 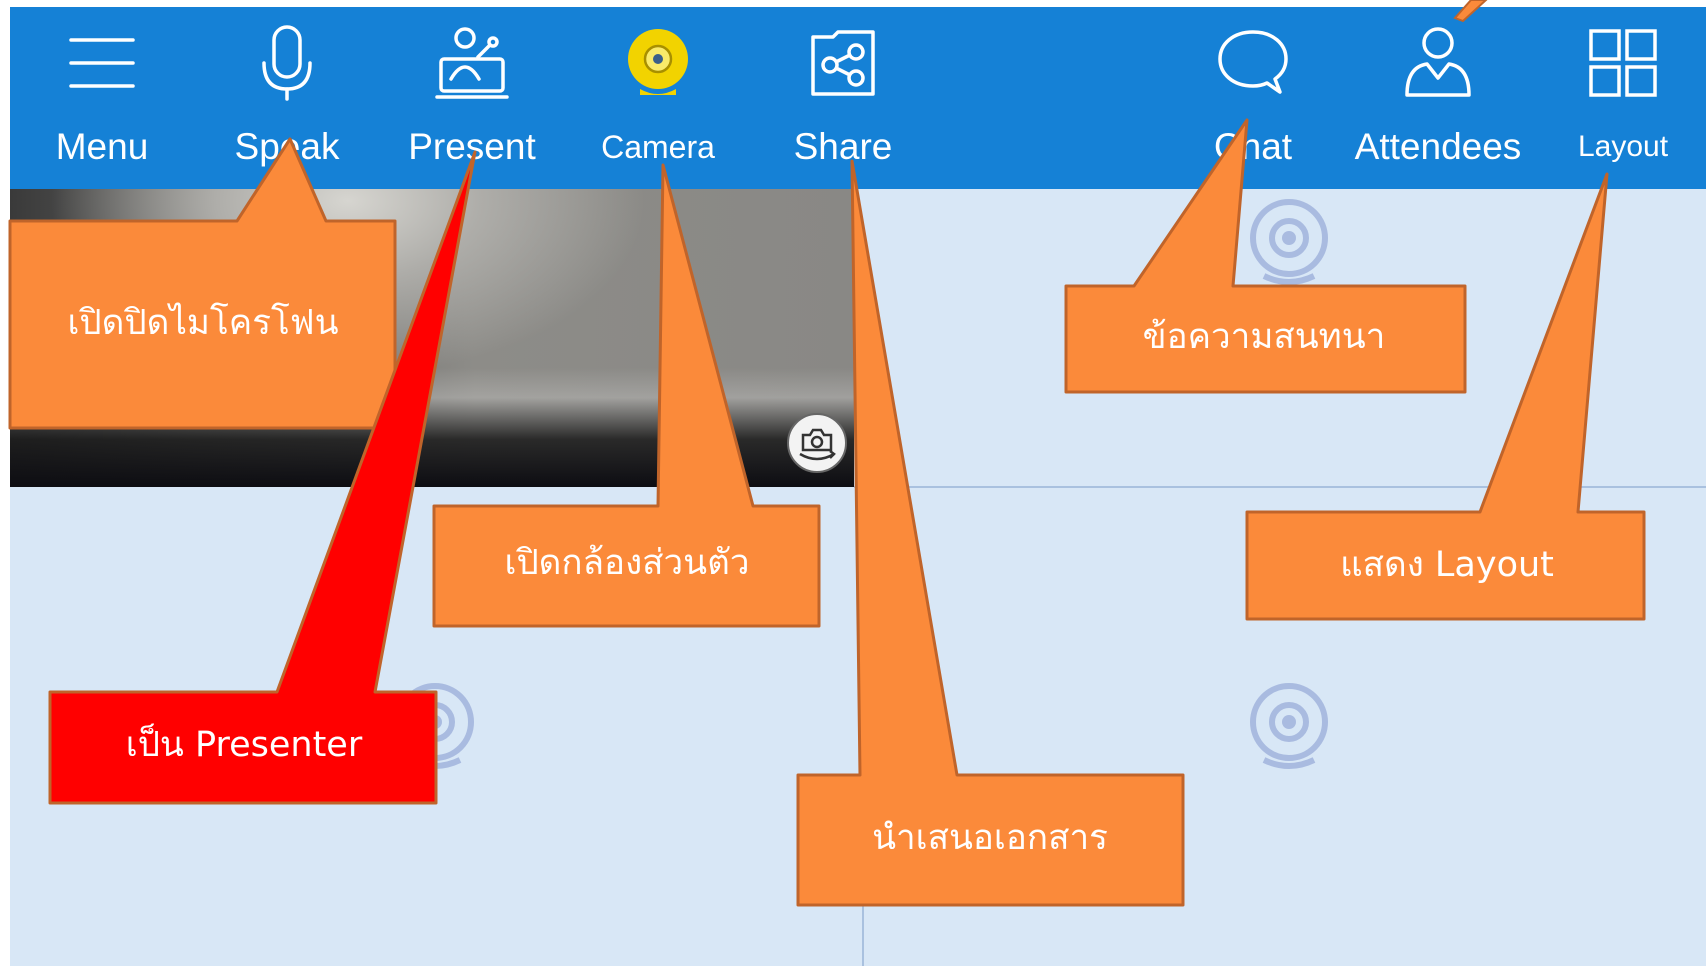 I want to click on presenter-icon, so click(x=472, y=63).